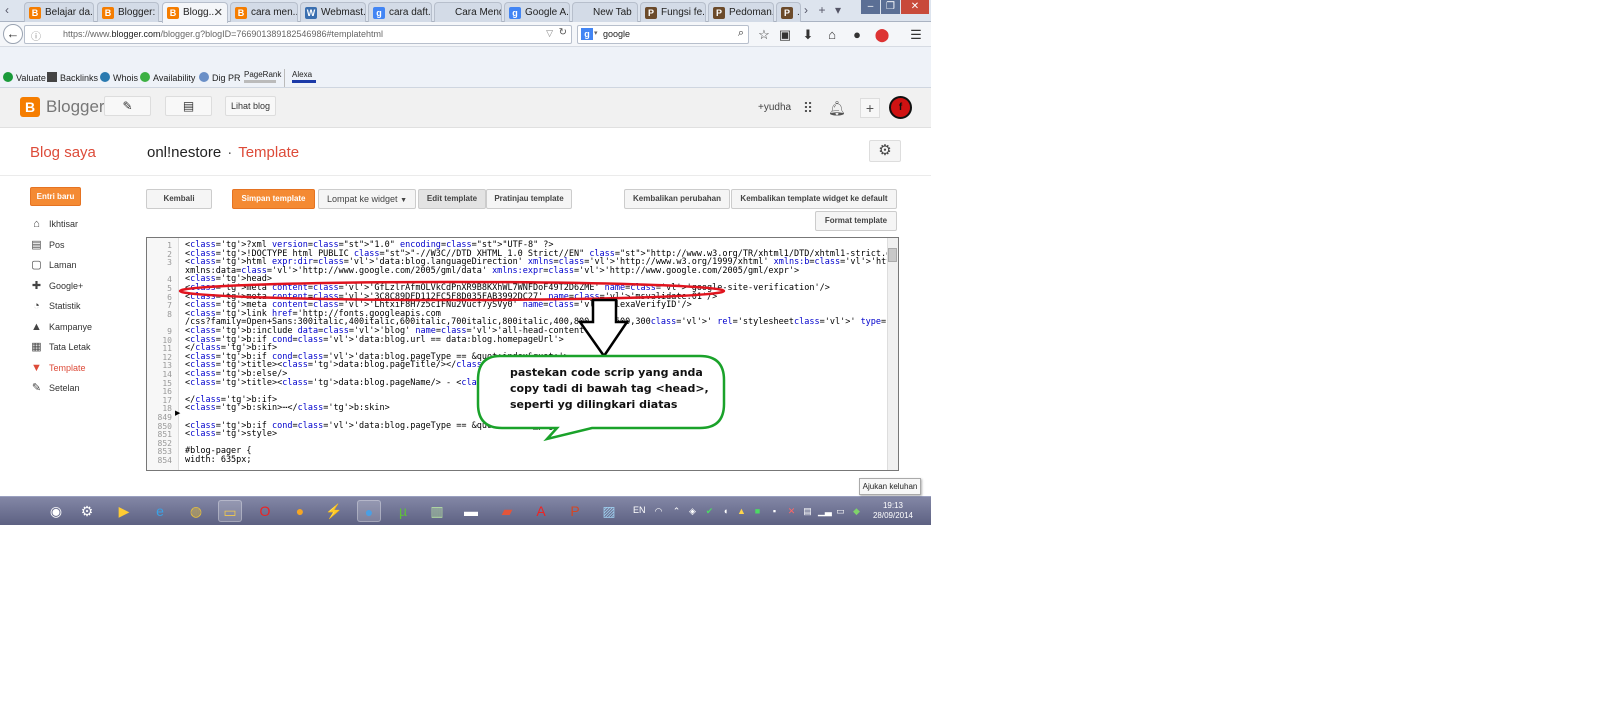  Describe the element at coordinates (639, 510) in the screenshot. I see `language-indicator: EN` at that location.